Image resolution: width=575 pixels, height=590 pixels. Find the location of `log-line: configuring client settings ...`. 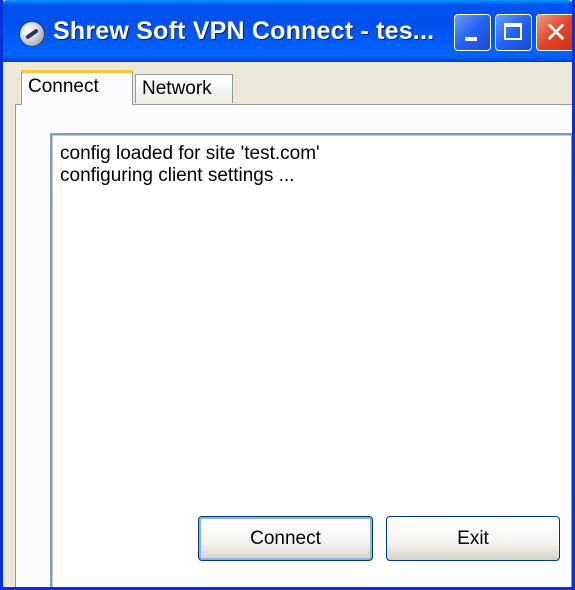

log-line: configuring client settings ... is located at coordinates (177, 175).